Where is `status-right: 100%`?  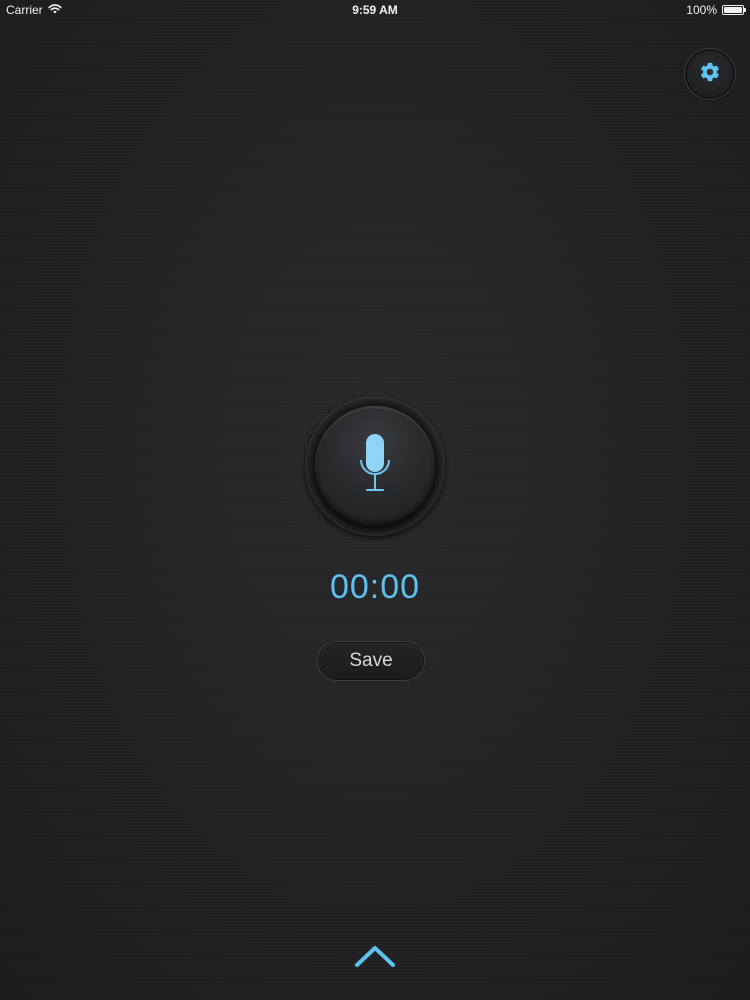
status-right: 100% is located at coordinates (716, 10).